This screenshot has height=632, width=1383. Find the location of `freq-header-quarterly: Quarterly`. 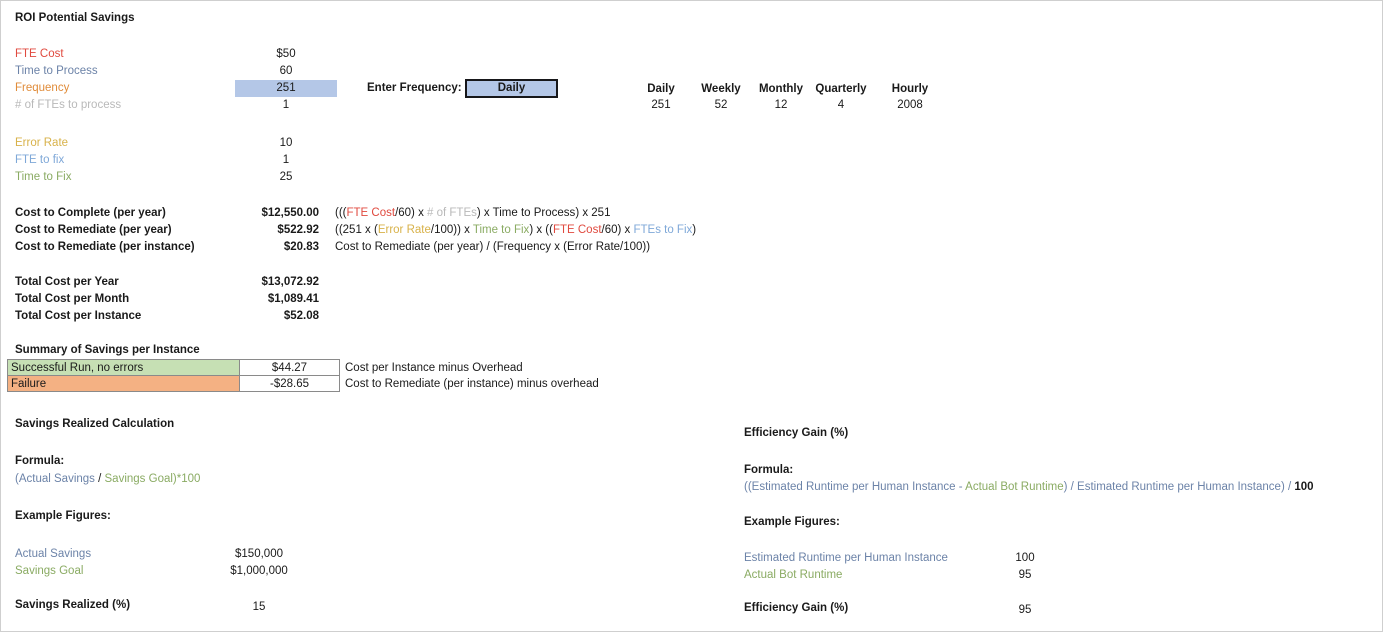

freq-header-quarterly: Quarterly is located at coordinates (841, 89).